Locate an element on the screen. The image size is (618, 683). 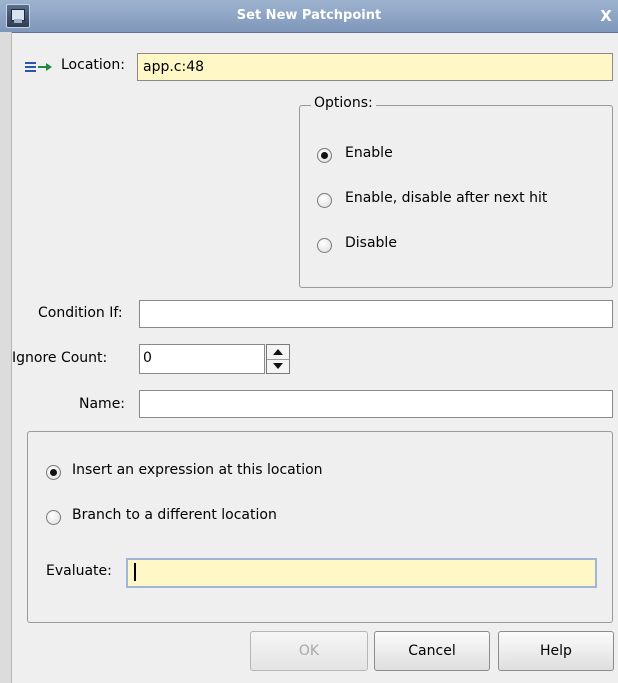
enable-disable-after-hit-radio is located at coordinates (324, 200).